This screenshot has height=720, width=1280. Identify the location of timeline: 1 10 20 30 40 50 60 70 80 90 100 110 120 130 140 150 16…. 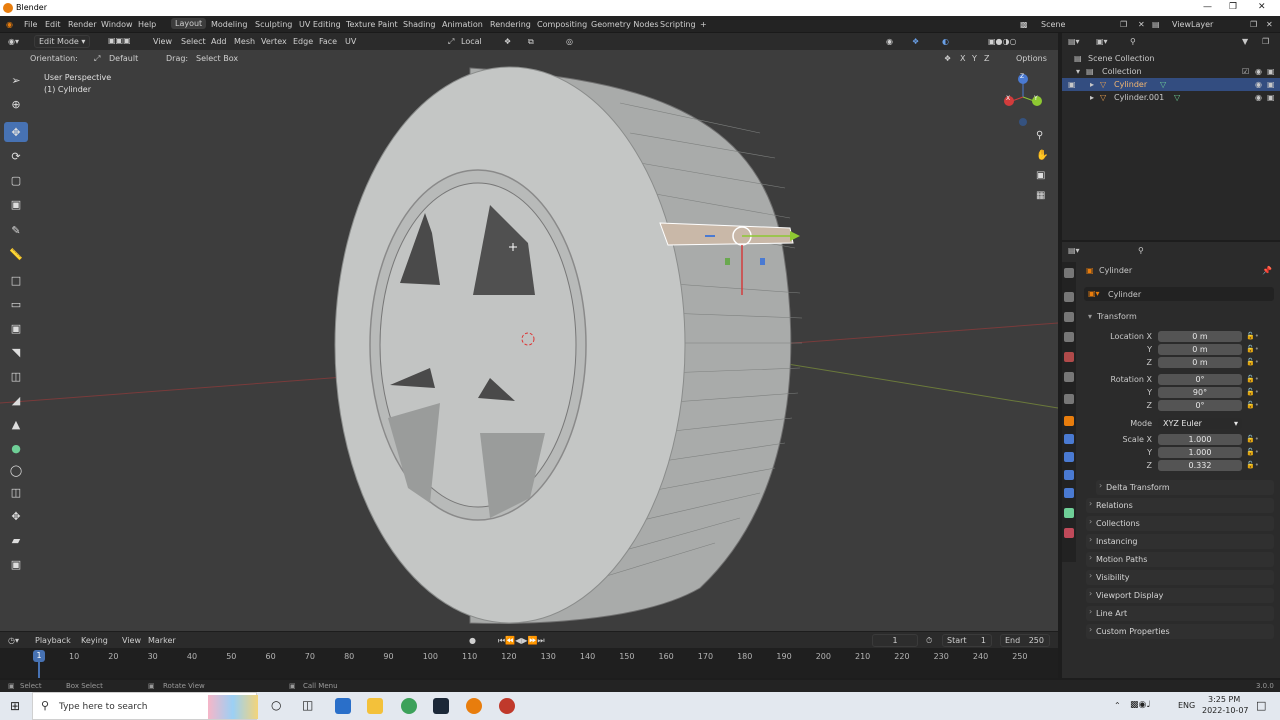
(529, 663).